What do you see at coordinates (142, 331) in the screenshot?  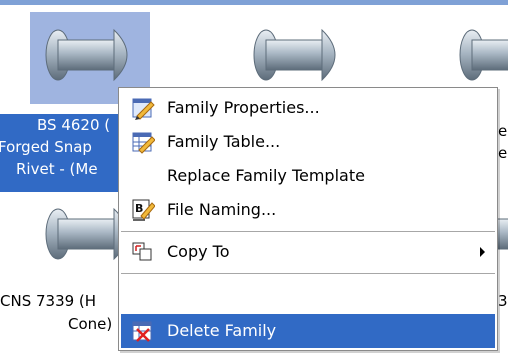 I see `delete-family-icon` at bounding box center [142, 331].